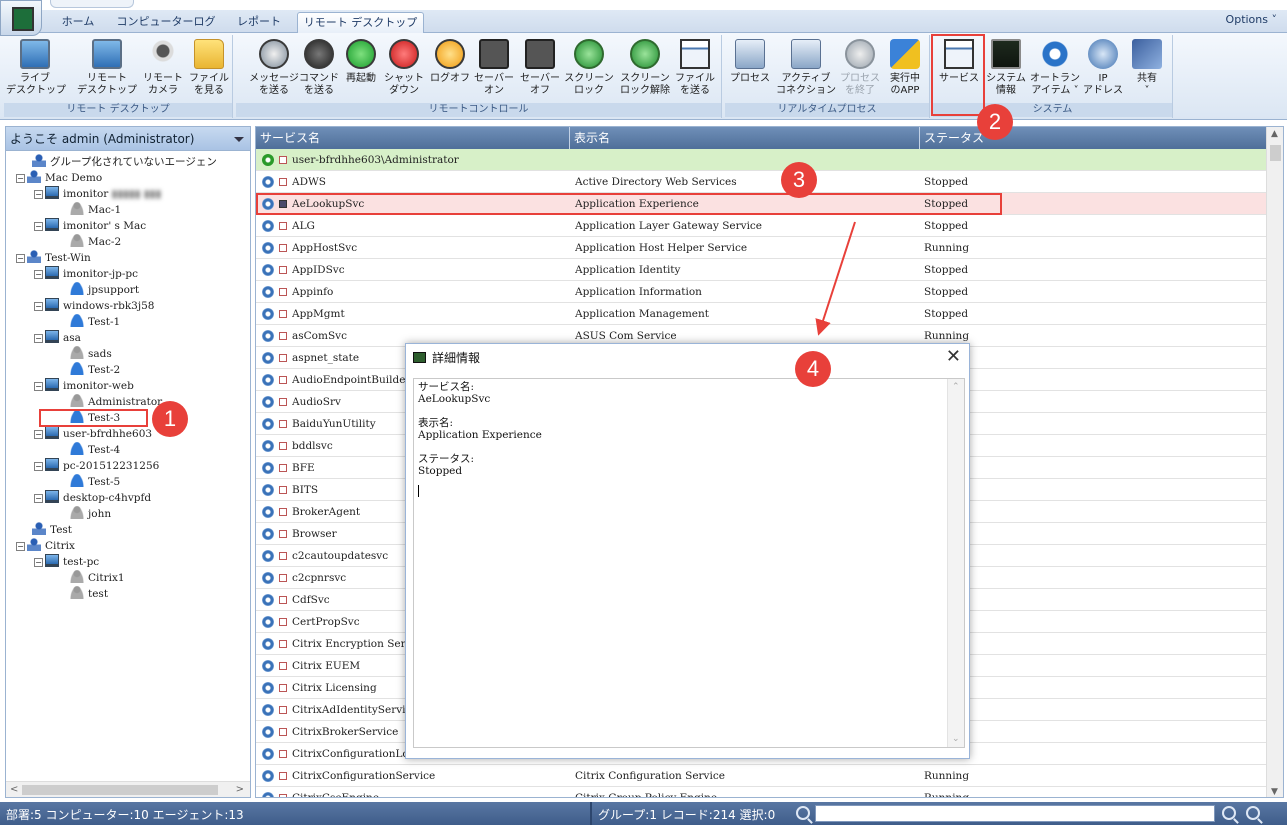 This screenshot has width=1287, height=825. Describe the element at coordinates (124, 162) in the screenshot. I see `tree-node-ungrouped: グループ化されていないエージェン` at that location.